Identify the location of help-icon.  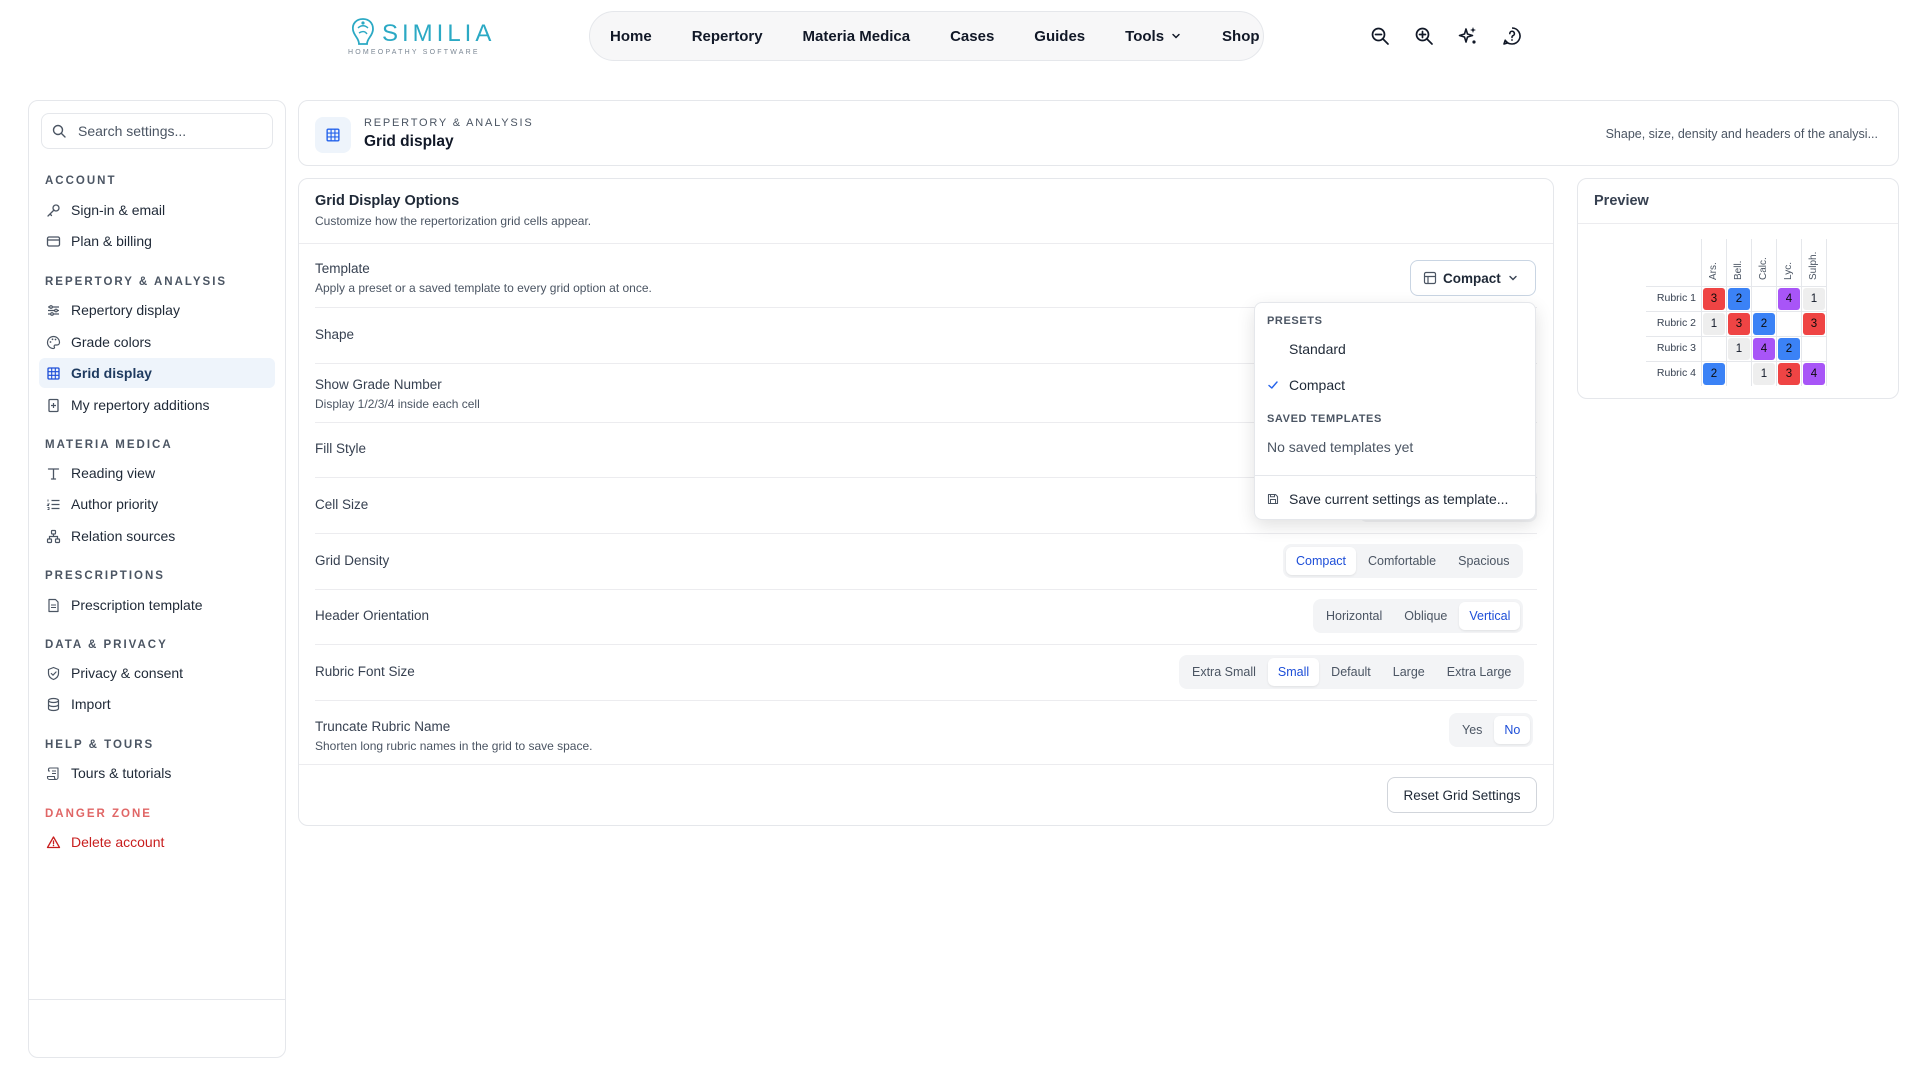
(1512, 36).